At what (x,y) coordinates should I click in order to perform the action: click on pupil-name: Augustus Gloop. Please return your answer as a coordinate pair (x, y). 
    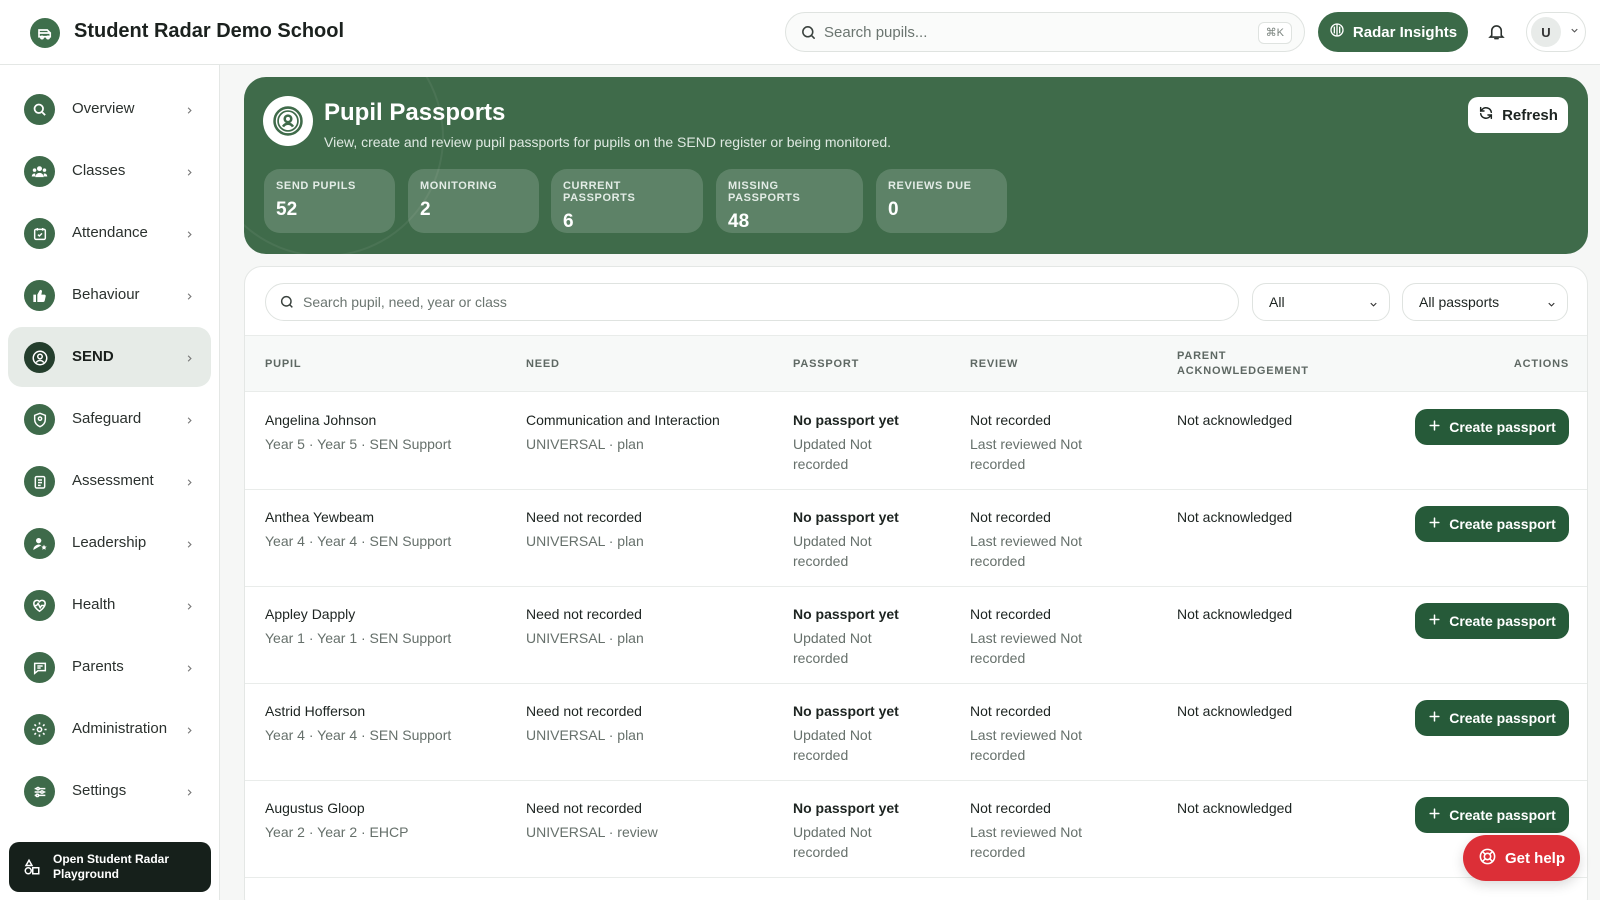
    Looking at the image, I should click on (385, 808).